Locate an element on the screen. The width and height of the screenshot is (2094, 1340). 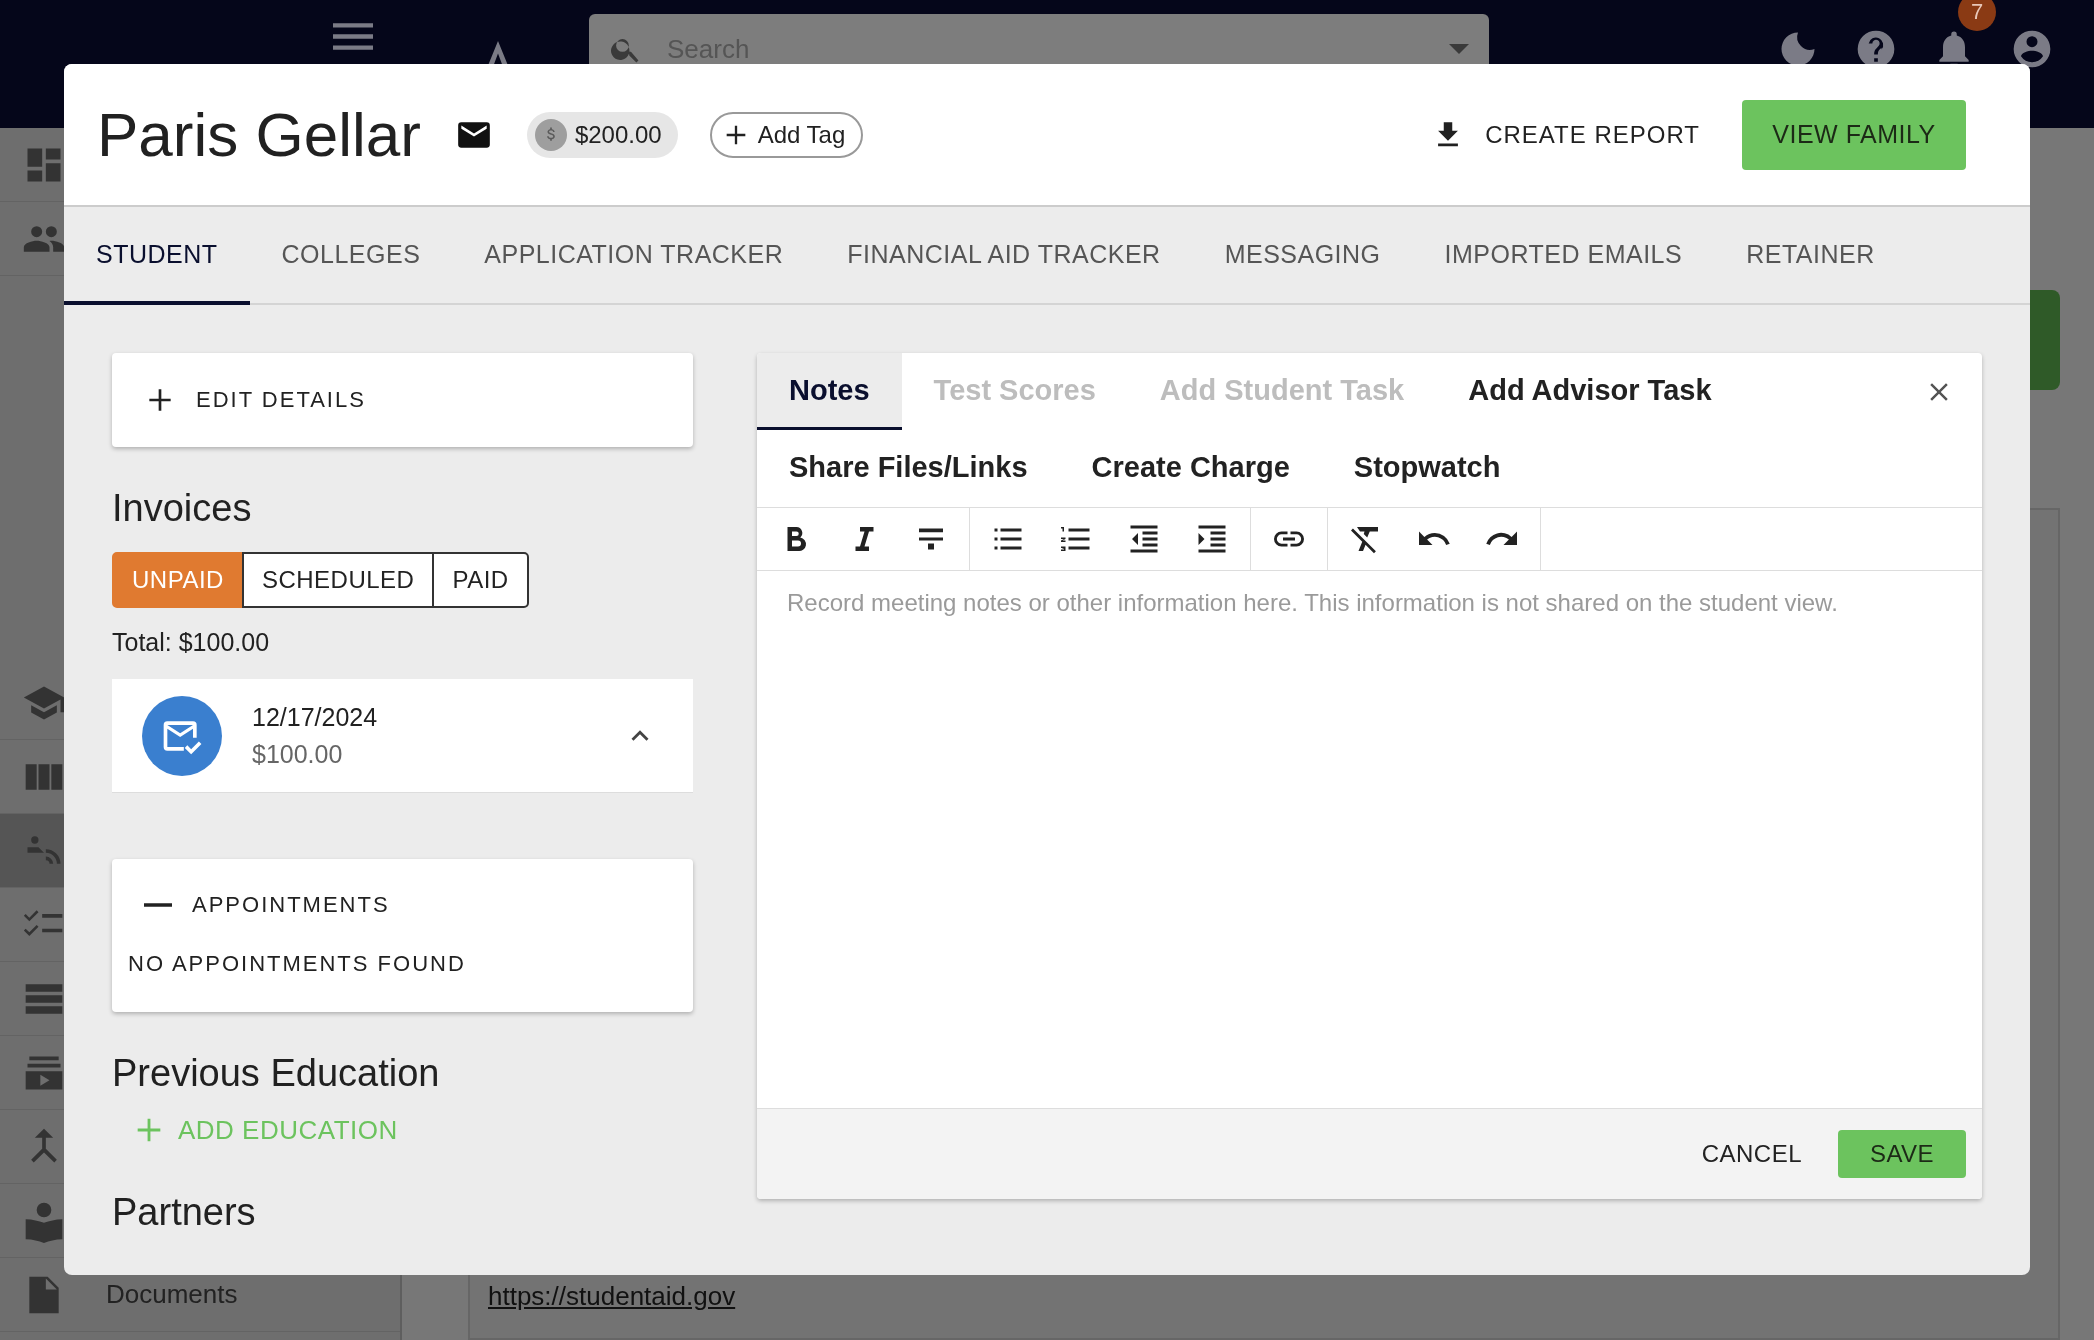
editor-placeholder: Record meeting notes or other information here. This information is not shared on the student view. is located at coordinates (1312, 602).